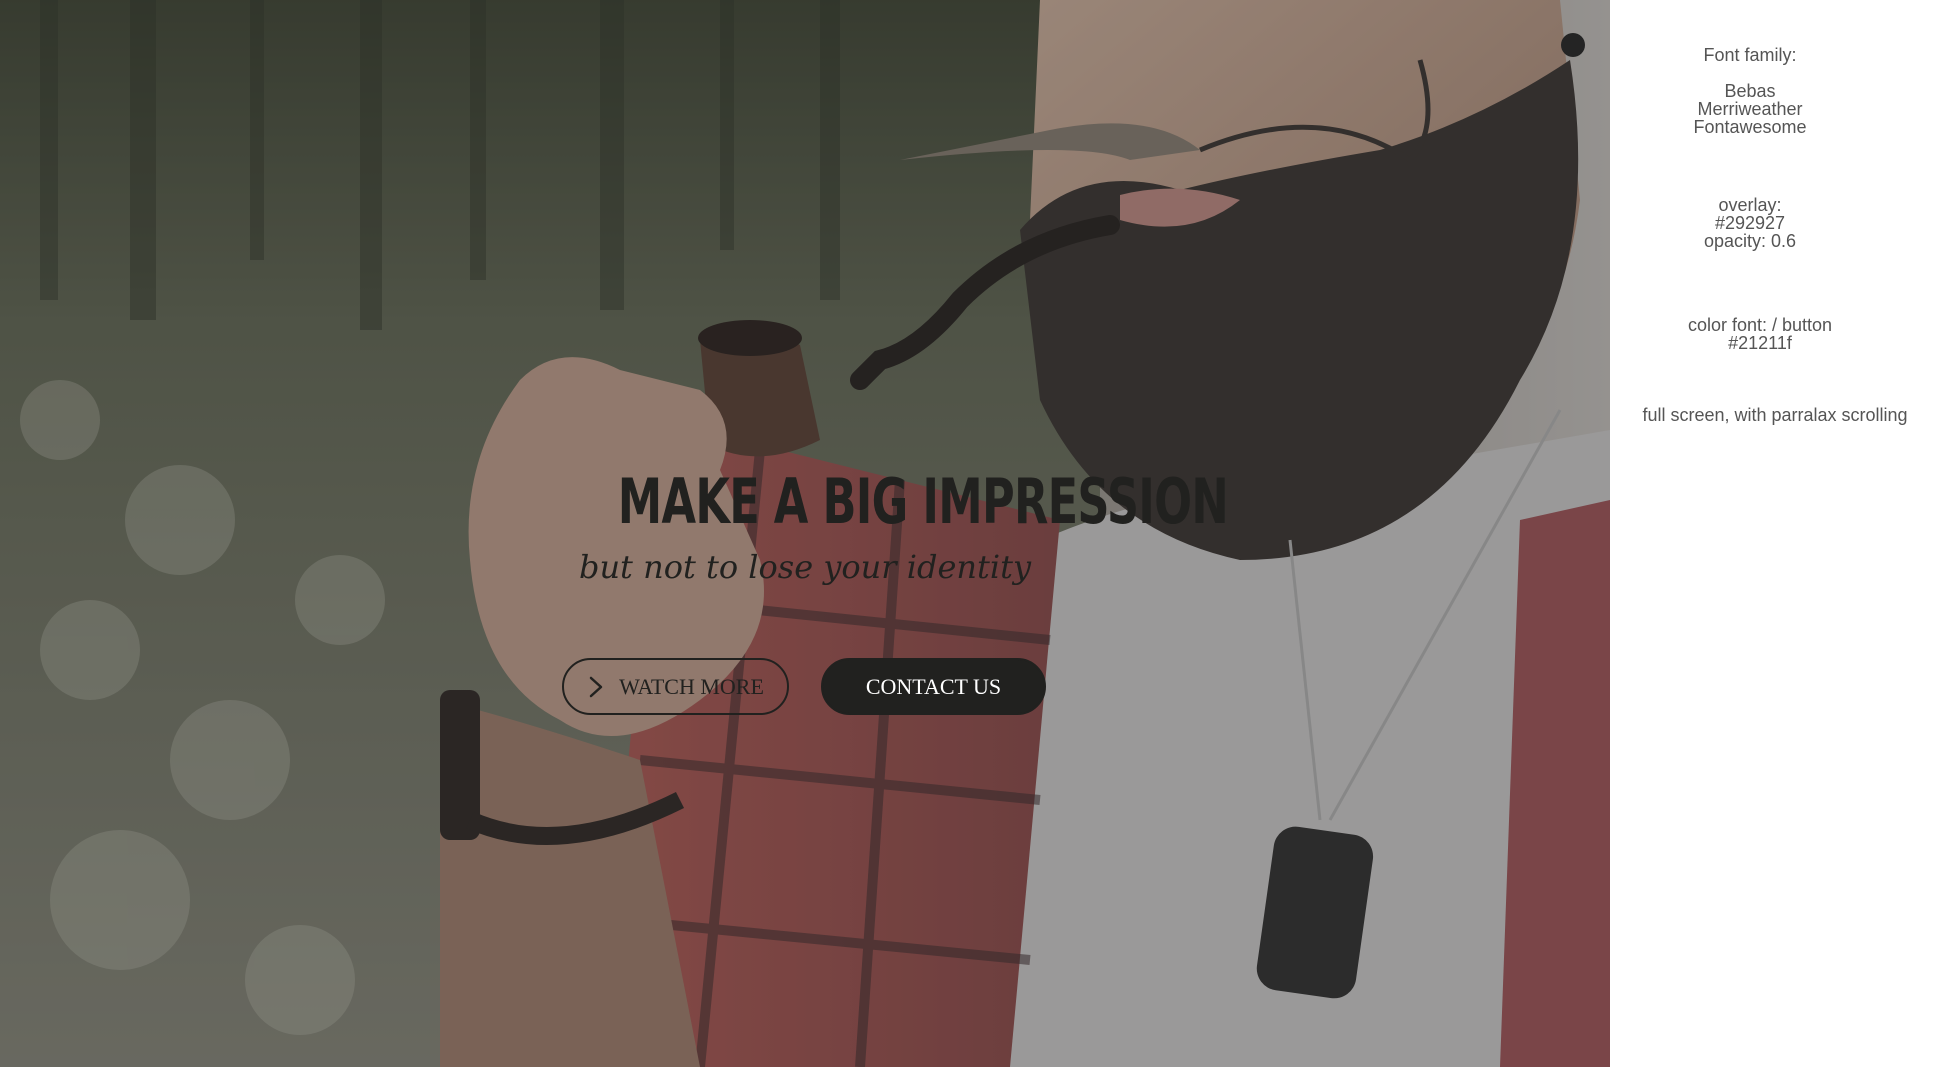 This screenshot has width=1945, height=1067. I want to click on overlay-color: #292927, so click(1750, 223).